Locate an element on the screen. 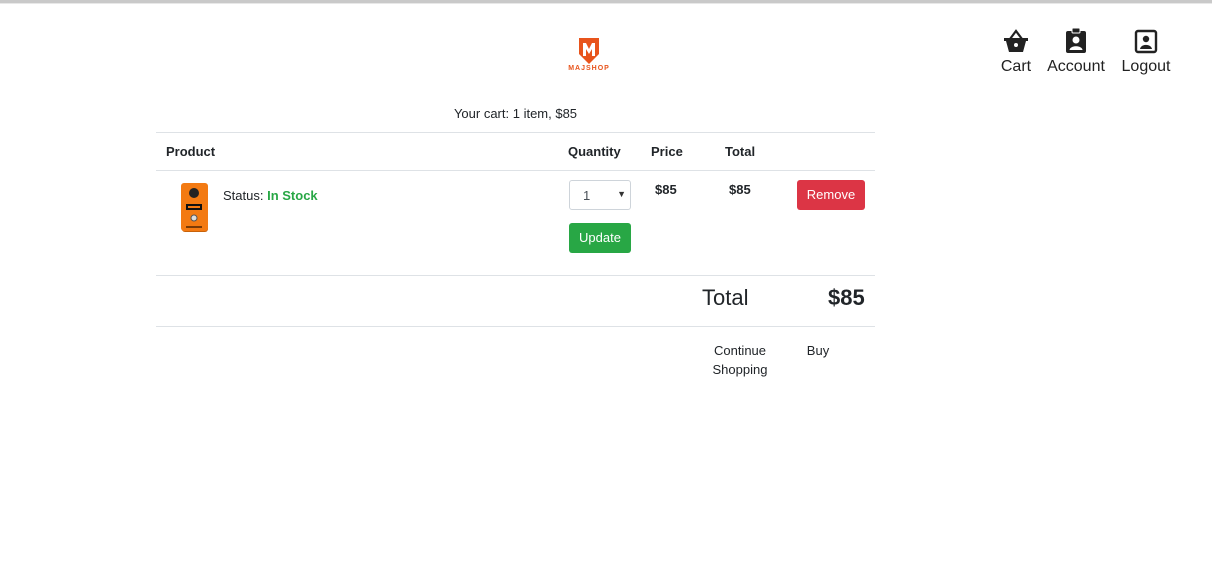 This screenshot has width=1212, height=586. nav-account: Account is located at coordinates (1076, 52).